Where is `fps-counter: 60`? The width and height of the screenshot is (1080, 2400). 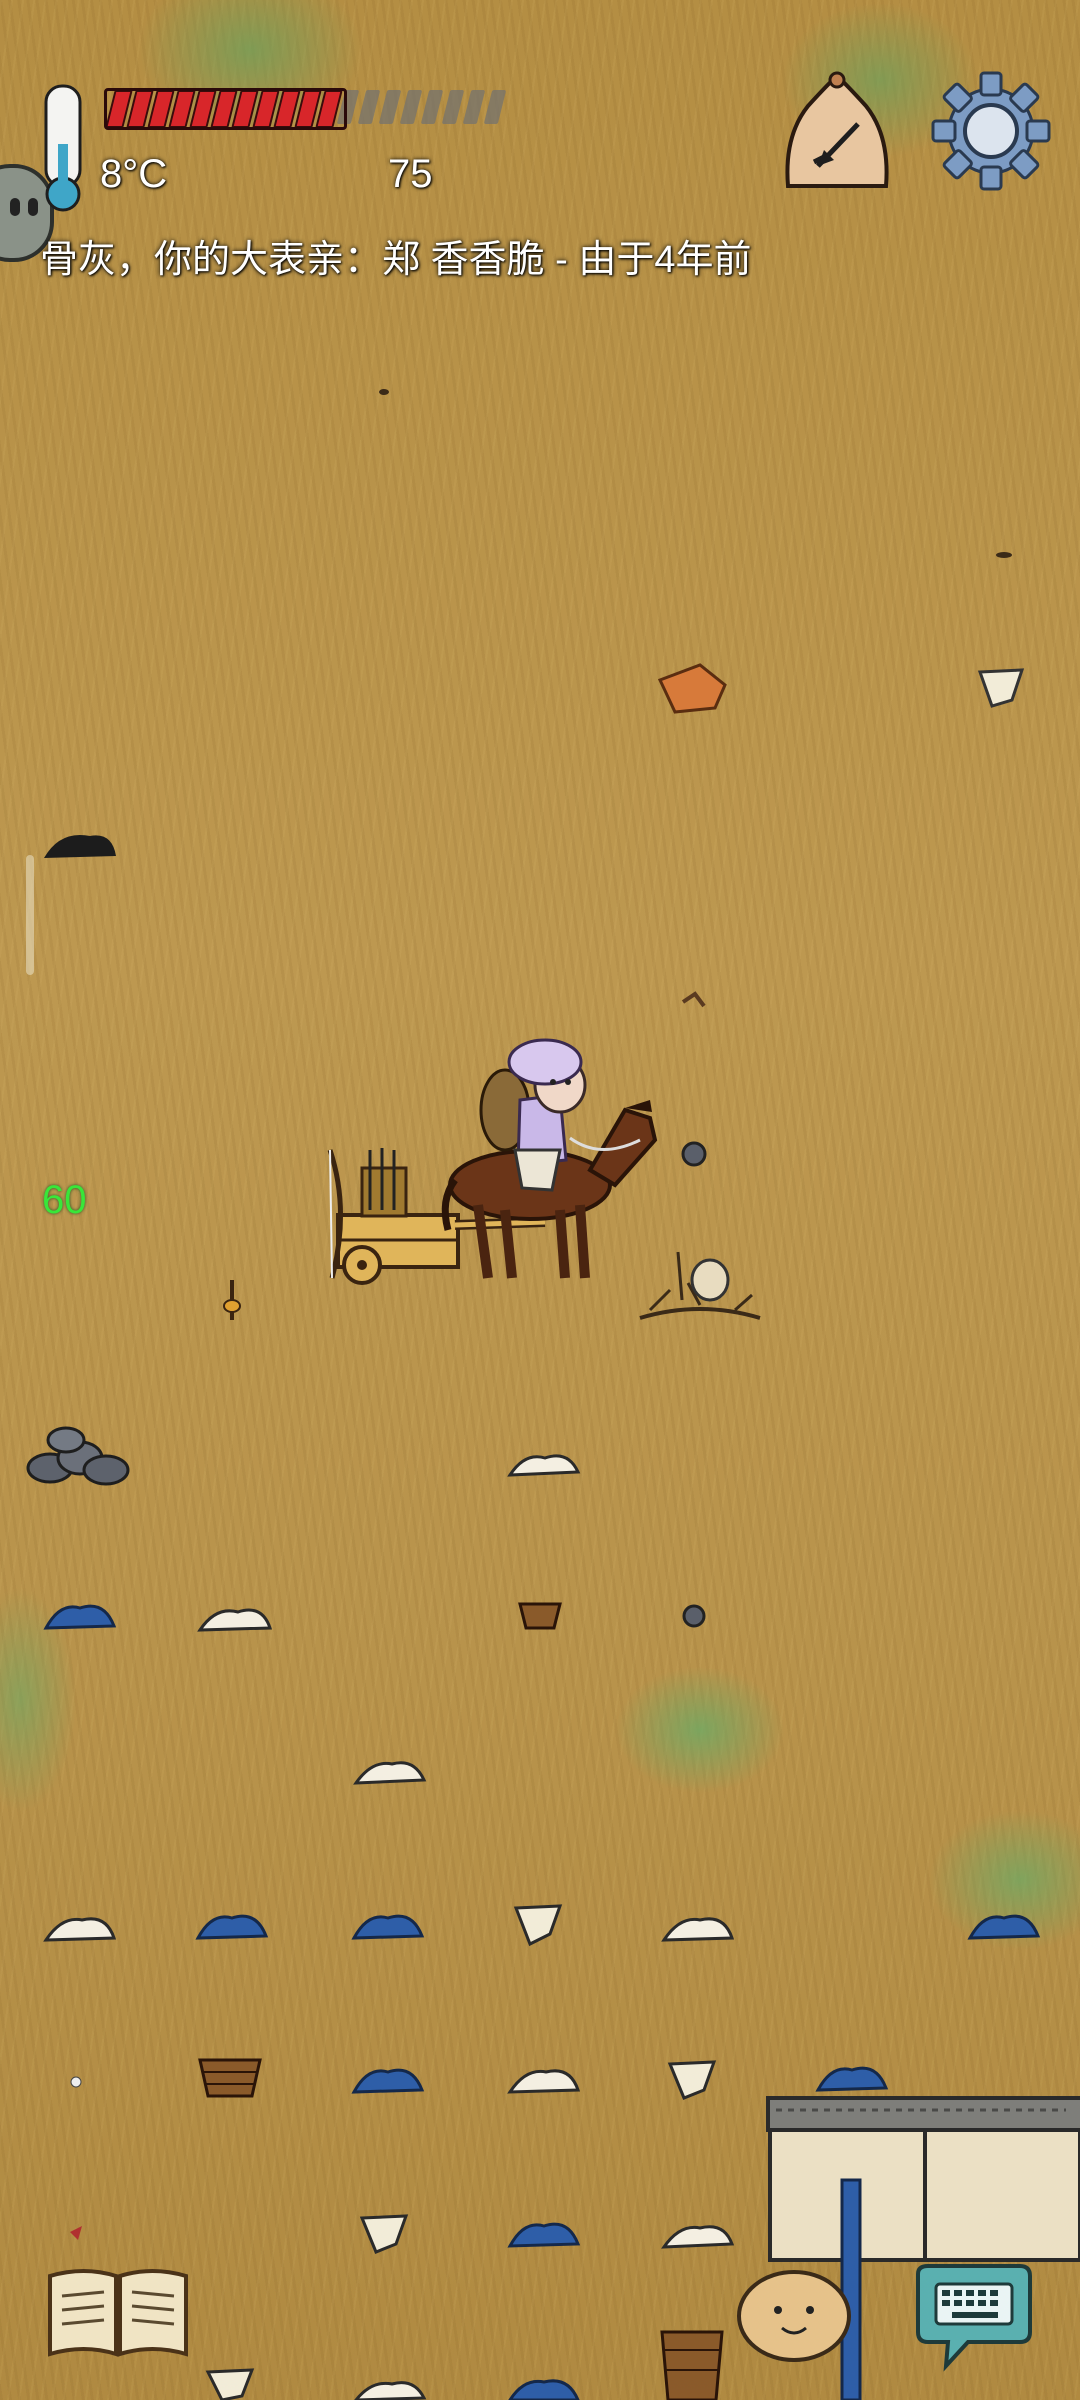
fps-counter: 60 is located at coordinates (64, 1200).